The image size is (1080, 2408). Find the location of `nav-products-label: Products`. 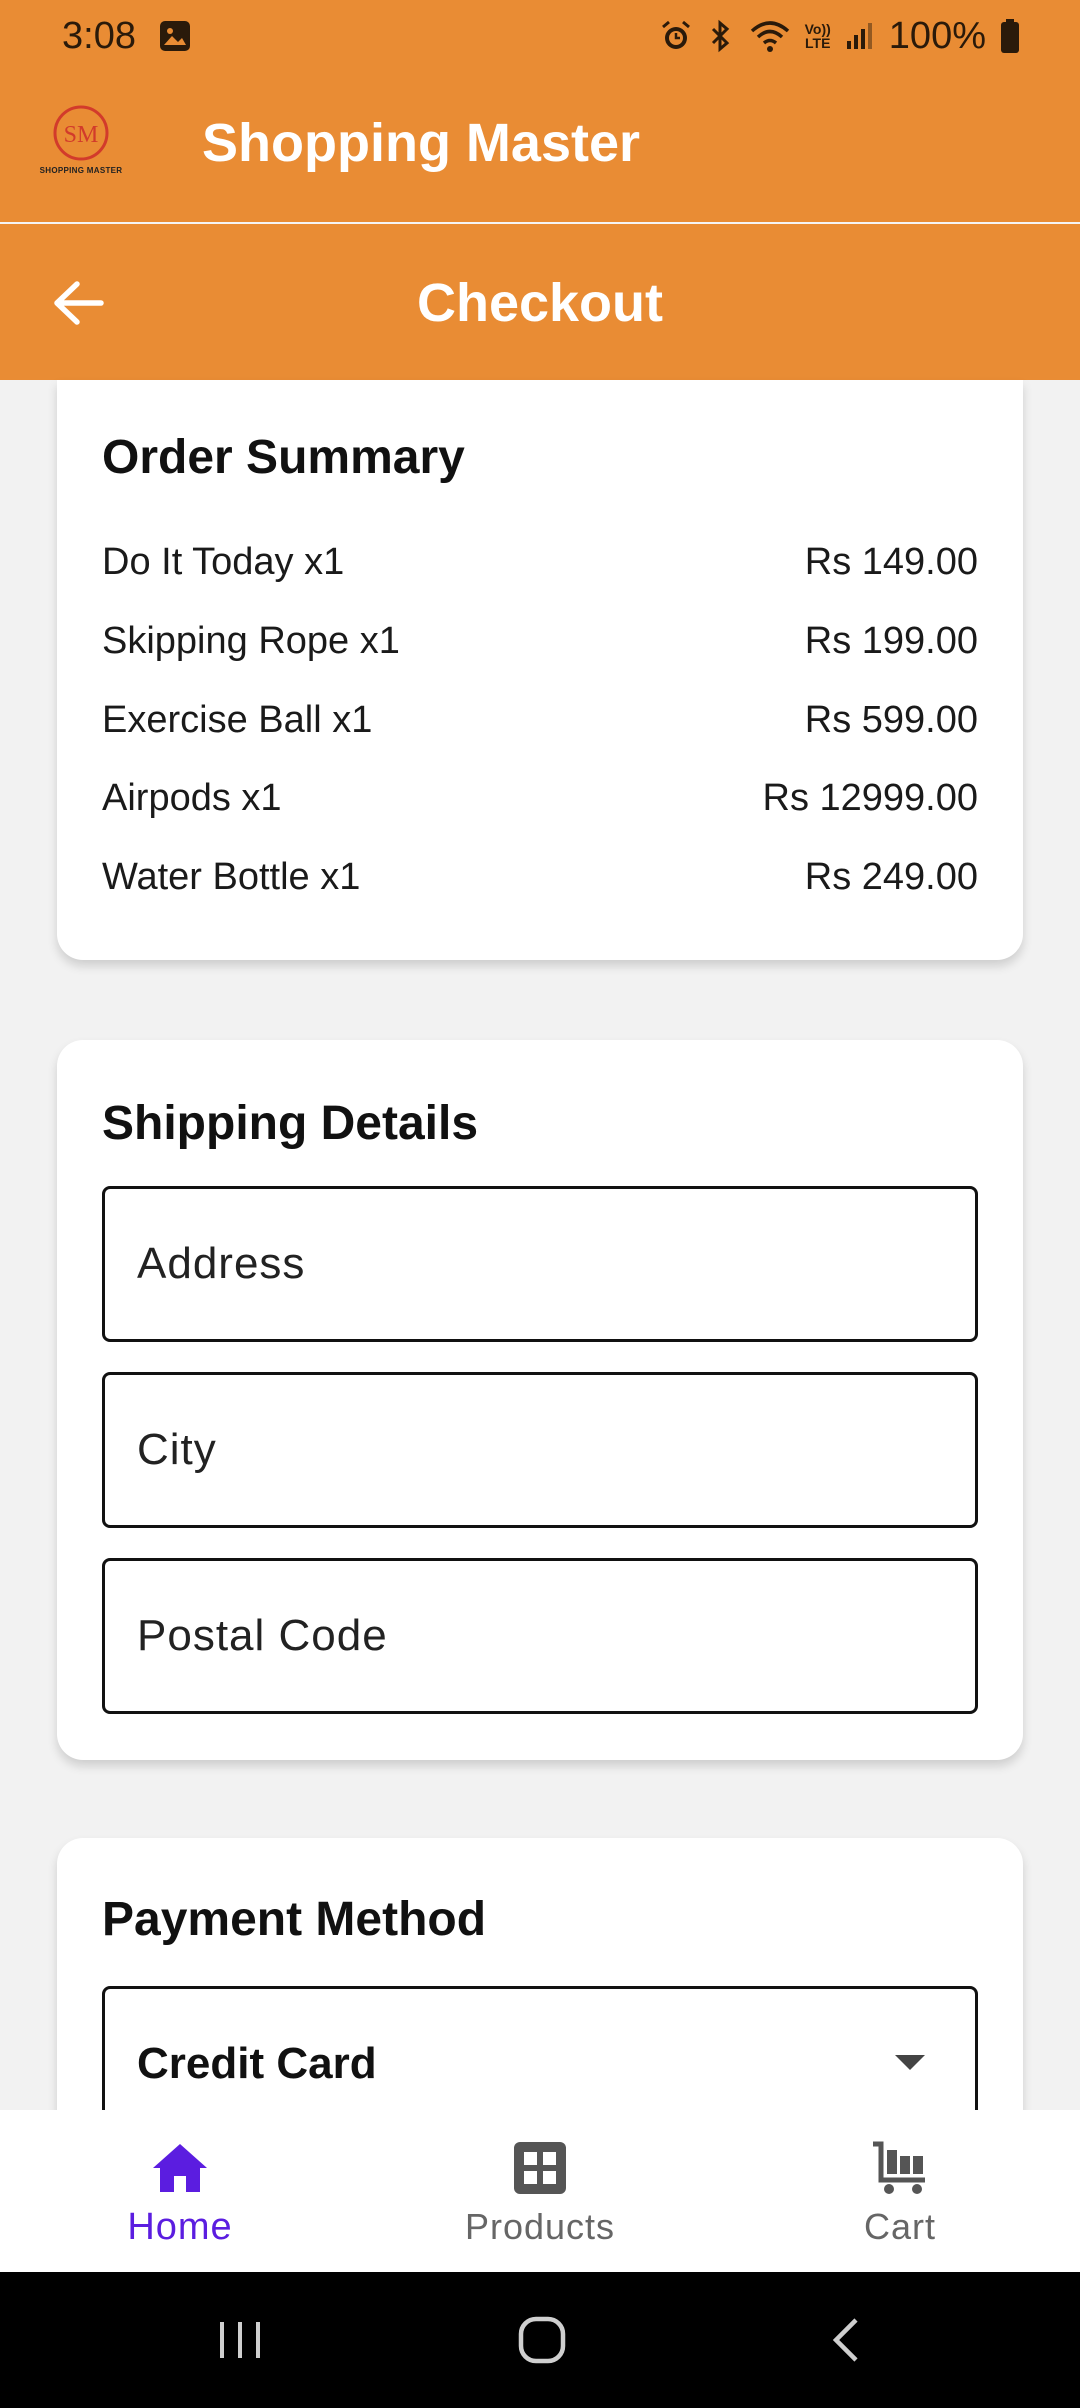

nav-products-label: Products is located at coordinates (540, 2226).